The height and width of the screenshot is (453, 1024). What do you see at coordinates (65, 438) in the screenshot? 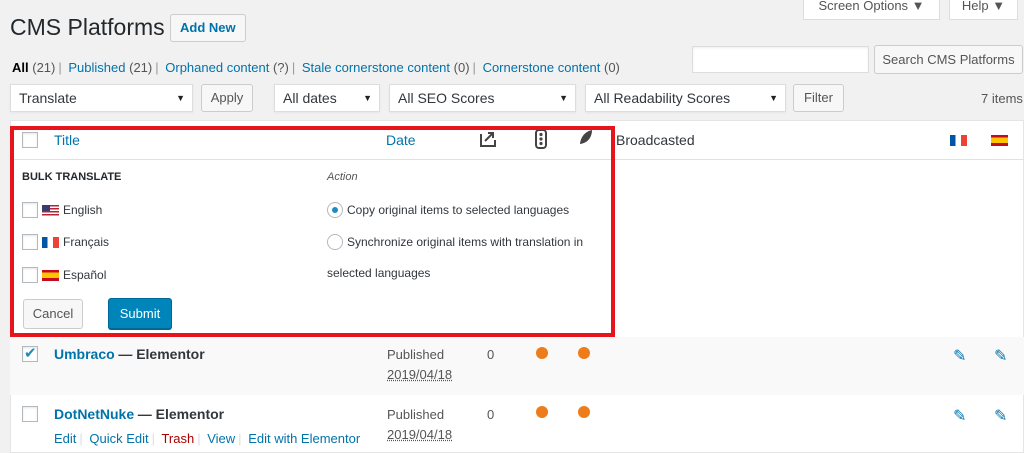
I see `row-action-edit: Edit` at bounding box center [65, 438].